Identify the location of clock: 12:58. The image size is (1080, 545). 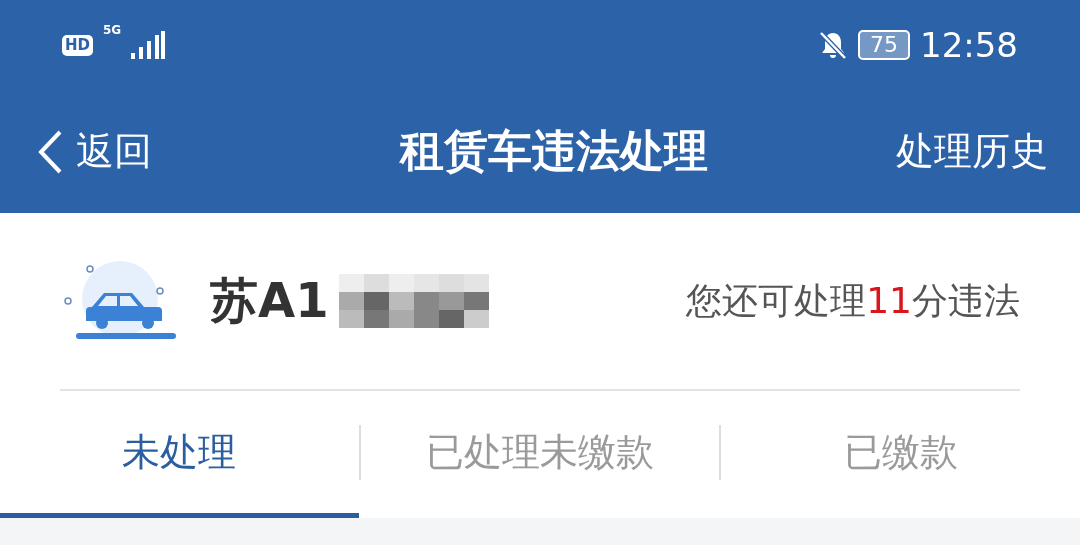
(969, 45).